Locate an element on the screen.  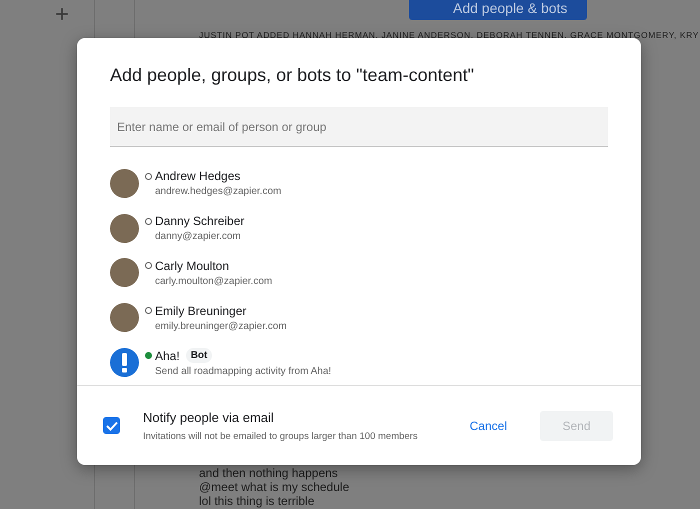
contact-name: Aha! is located at coordinates (167, 355).